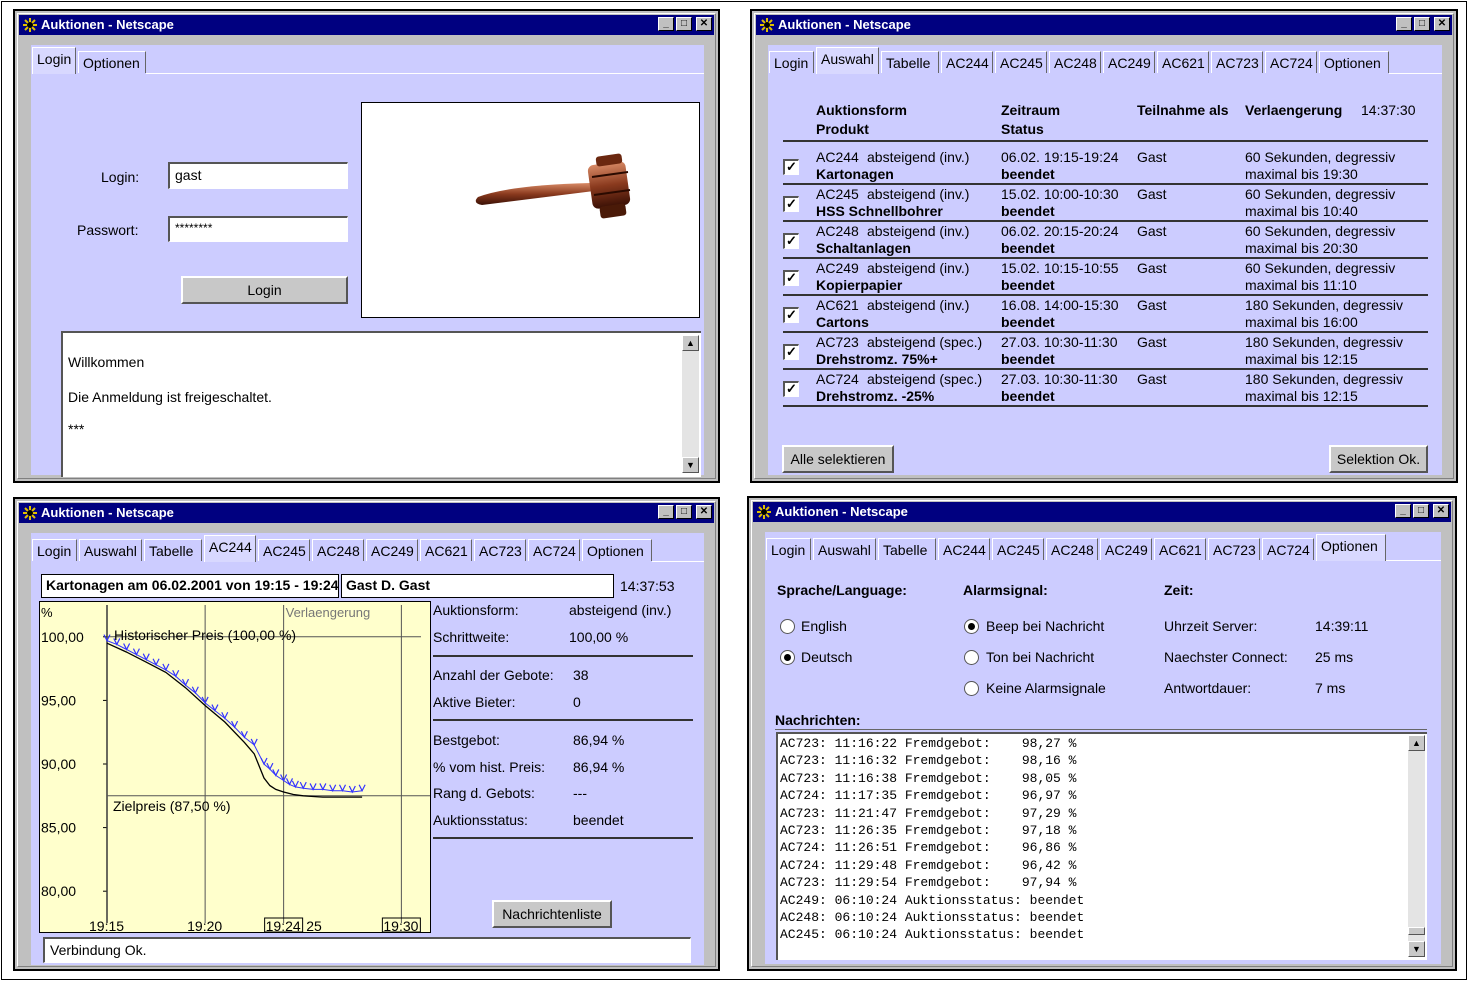  Describe the element at coordinates (235, 767) in the screenshot. I see `chart-background` at that location.